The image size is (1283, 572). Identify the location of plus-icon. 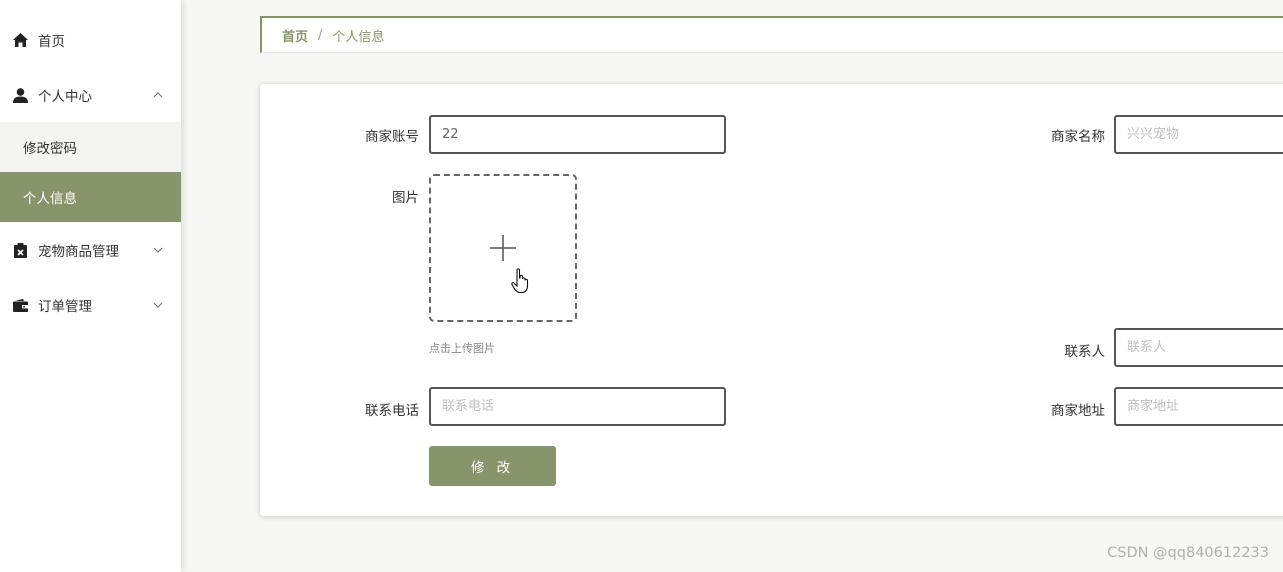
(503, 248).